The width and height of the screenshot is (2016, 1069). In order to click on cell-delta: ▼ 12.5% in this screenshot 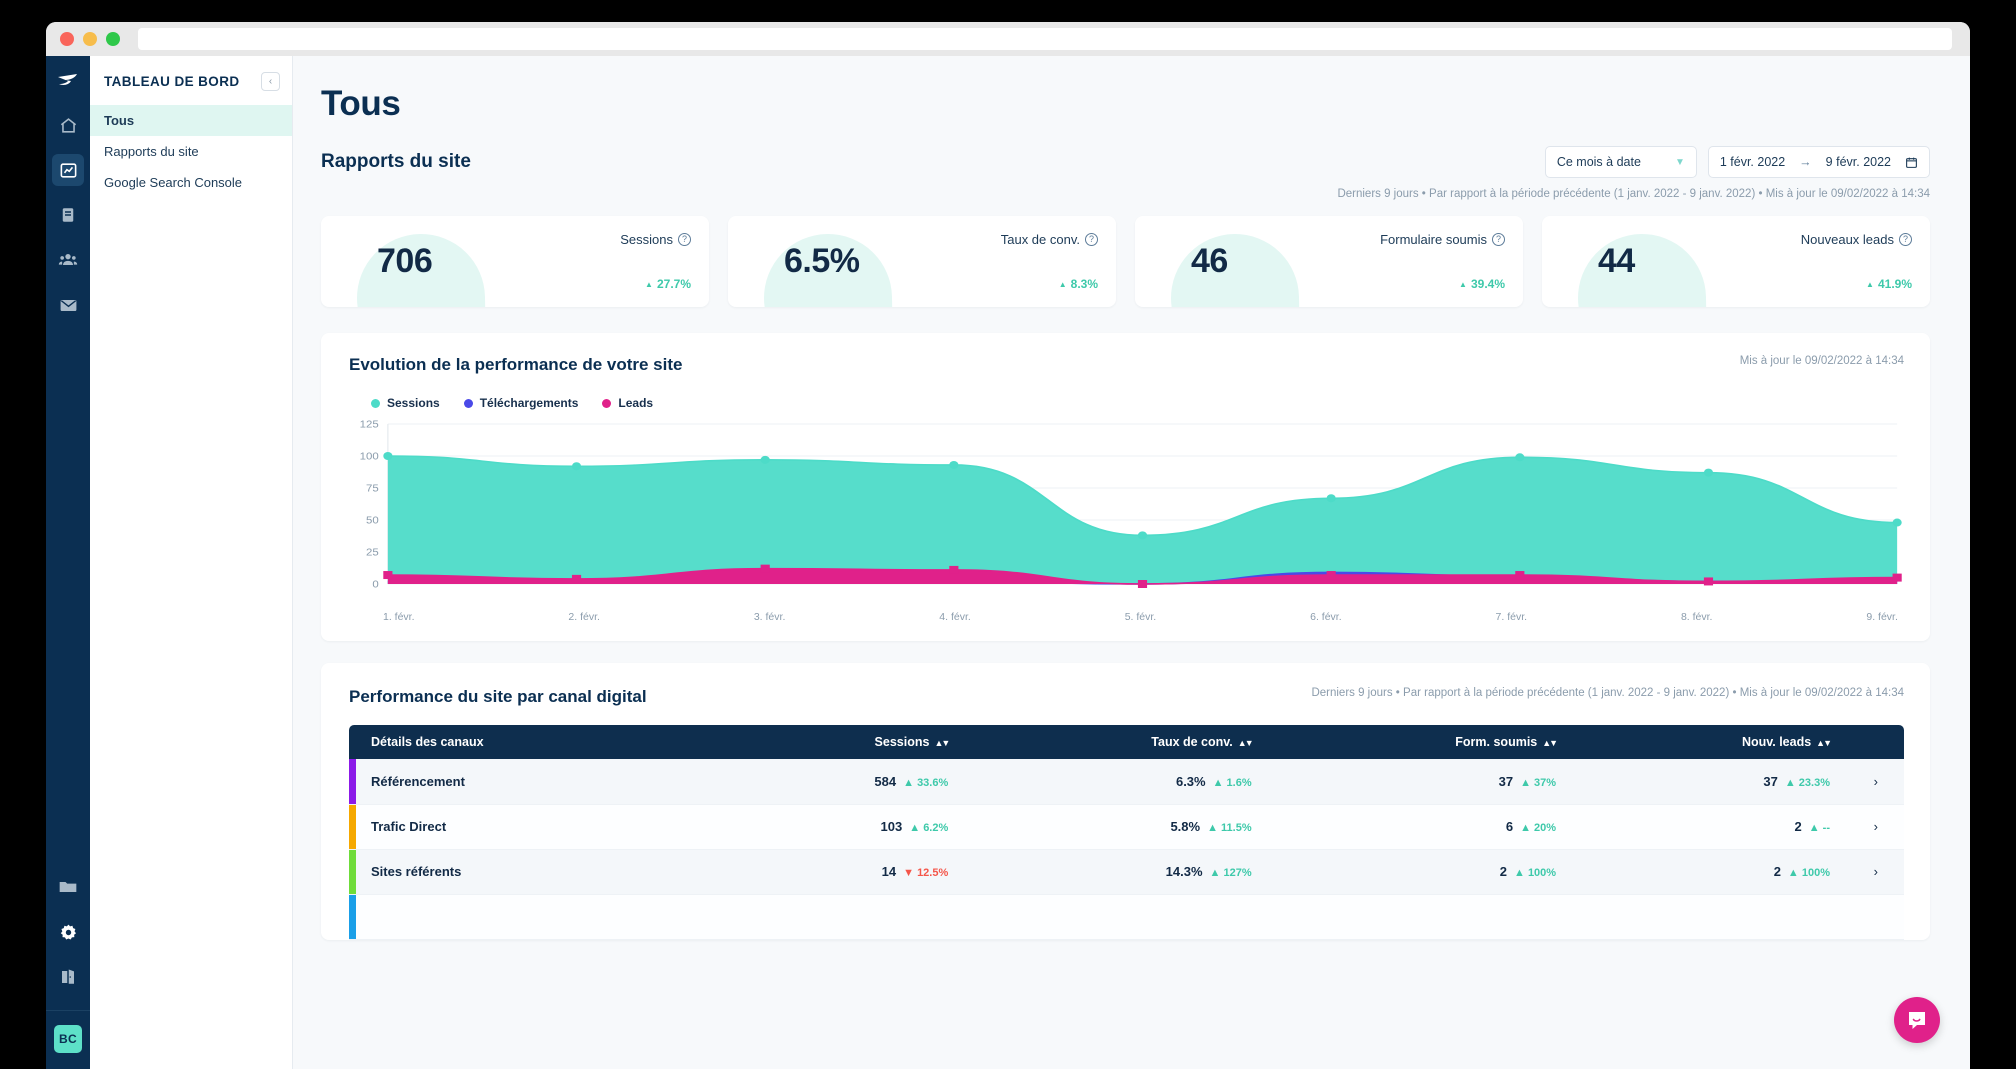, I will do `click(926, 873)`.